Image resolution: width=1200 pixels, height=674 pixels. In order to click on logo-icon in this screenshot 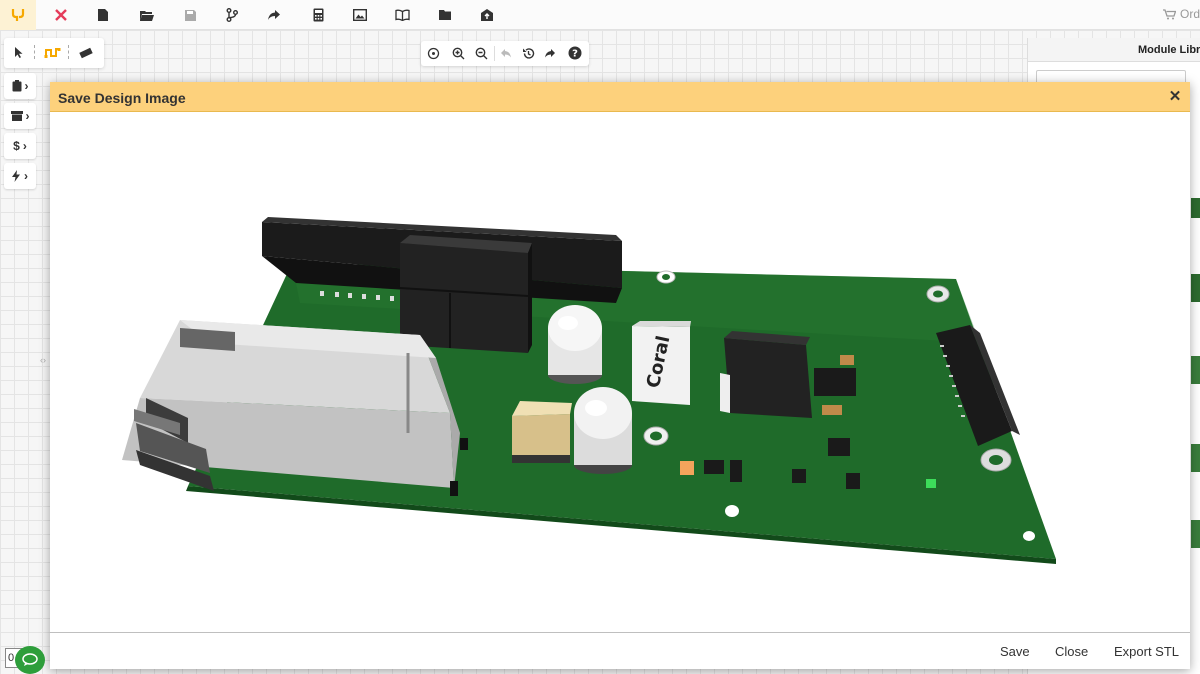, I will do `click(18, 15)`.